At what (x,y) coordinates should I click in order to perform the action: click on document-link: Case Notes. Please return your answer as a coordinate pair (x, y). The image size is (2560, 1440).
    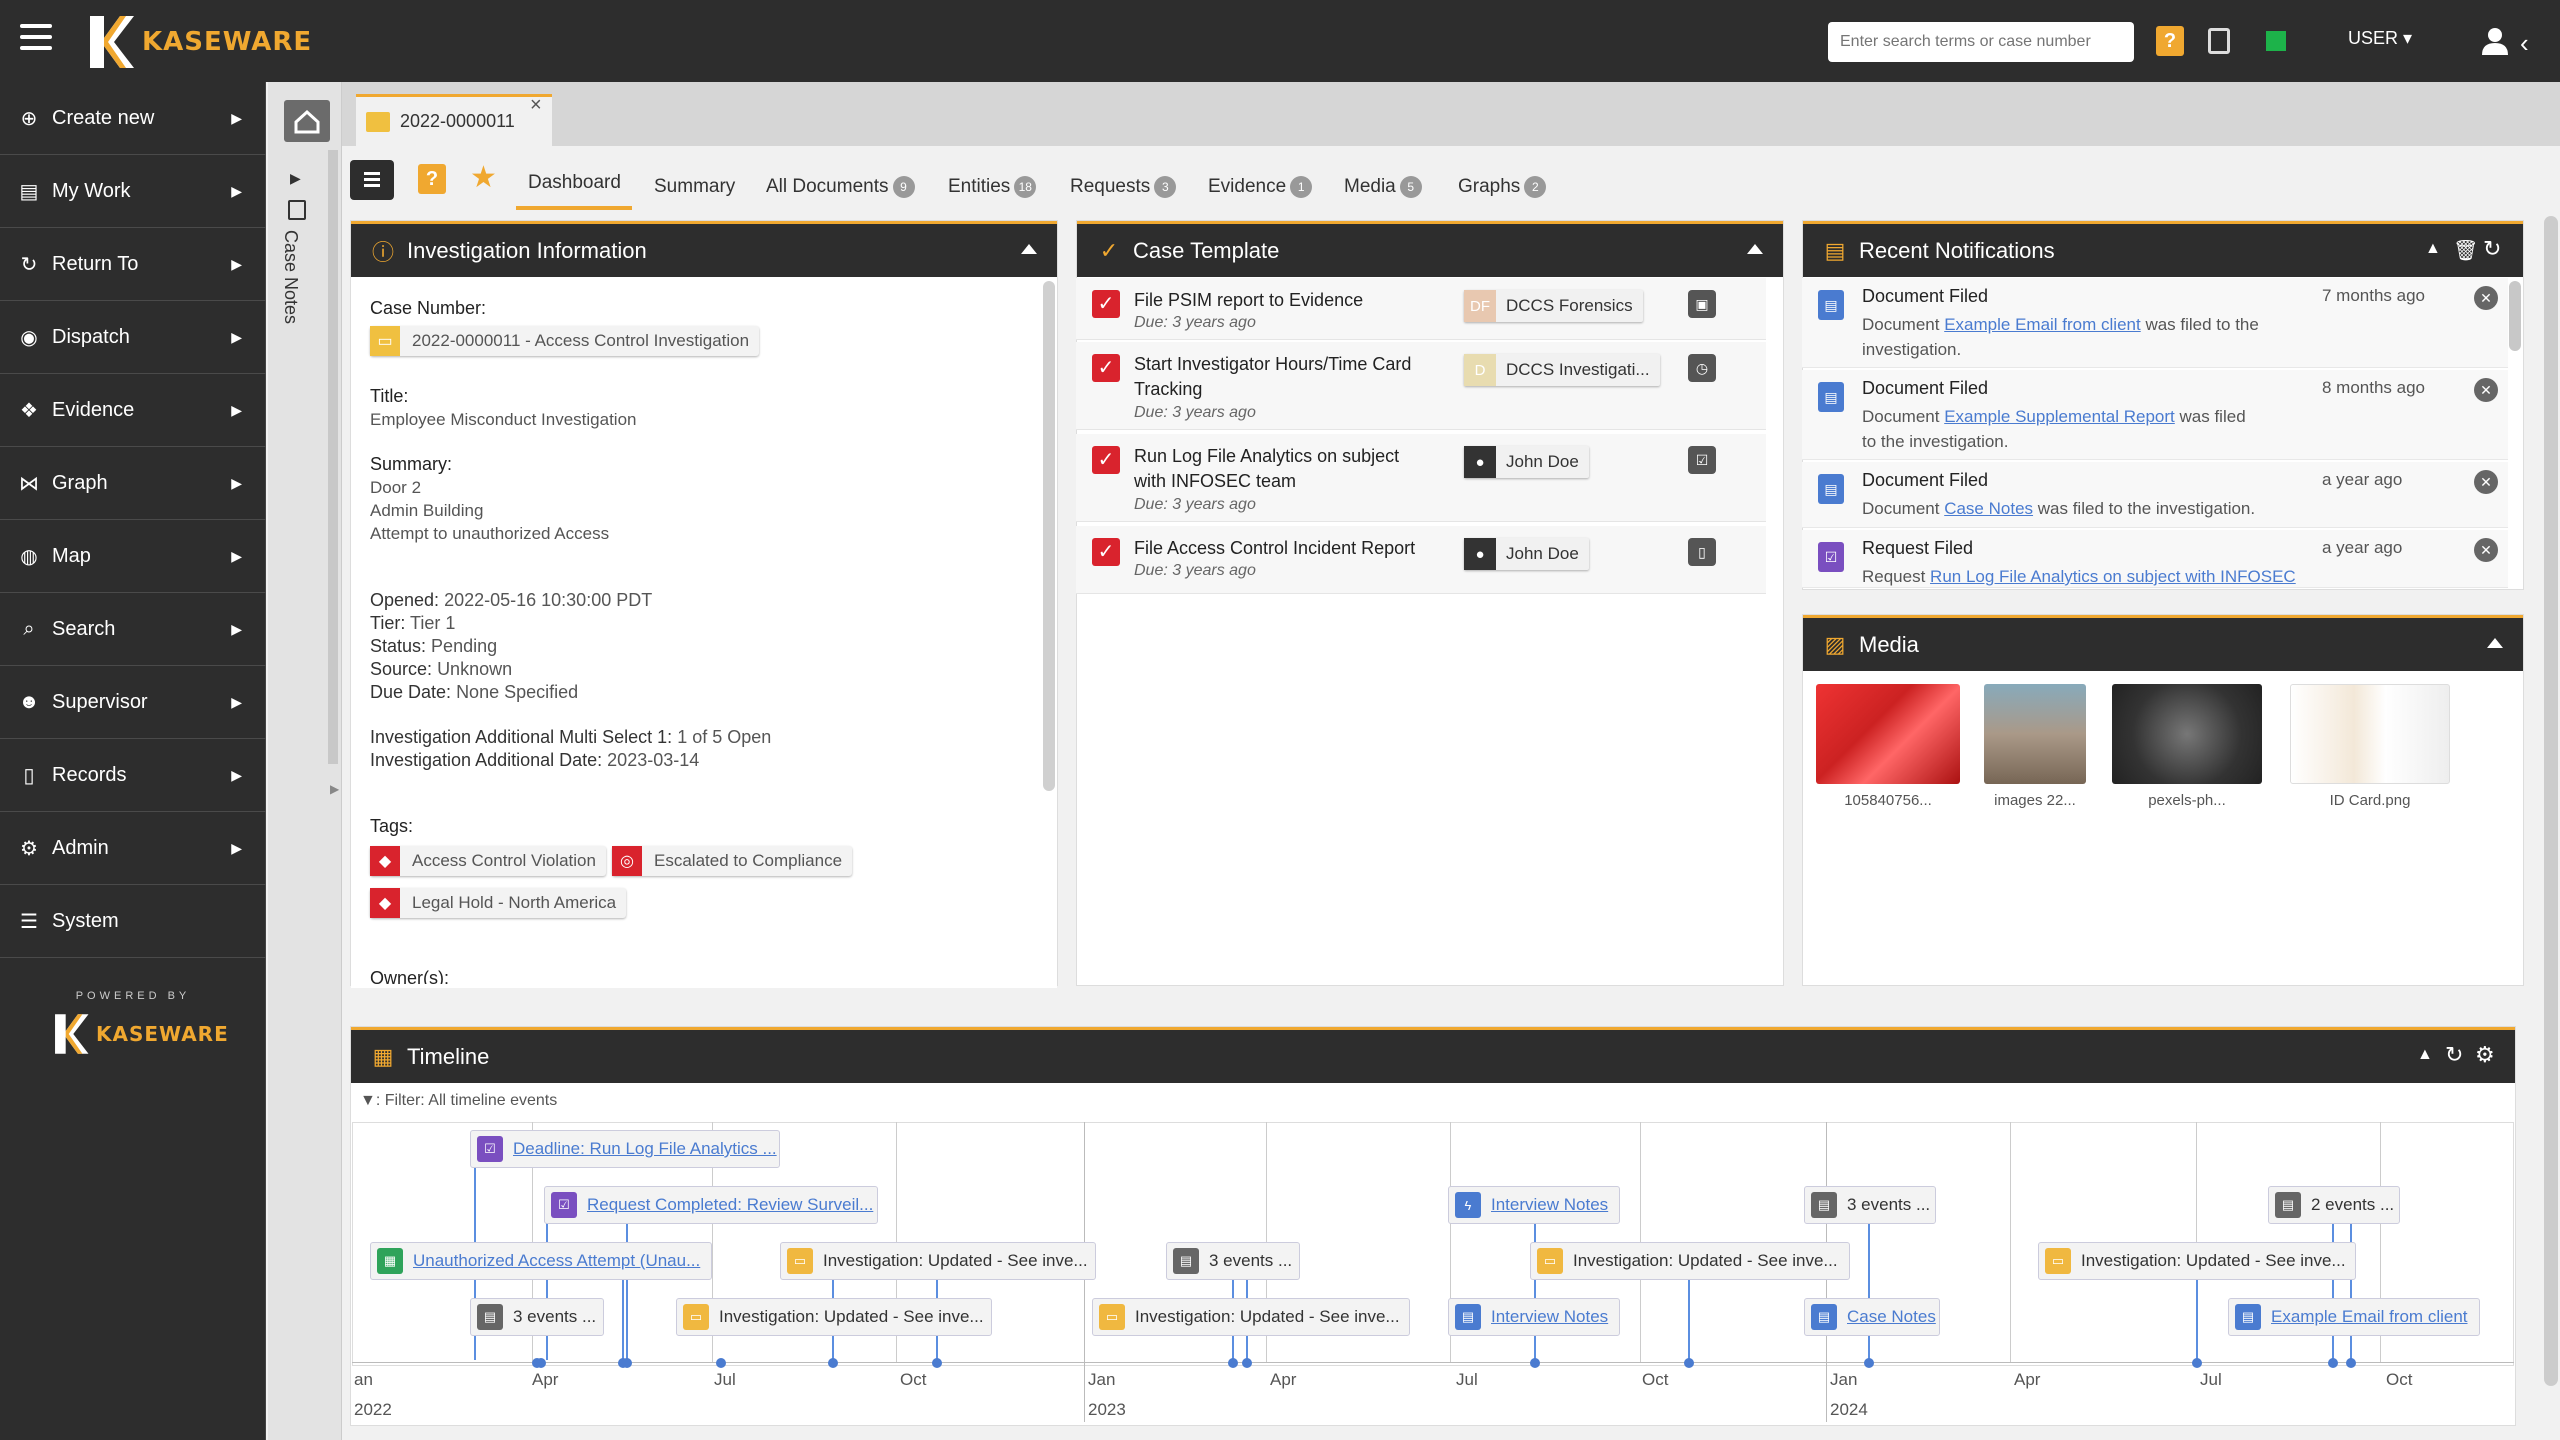
    Looking at the image, I should click on (1988, 508).